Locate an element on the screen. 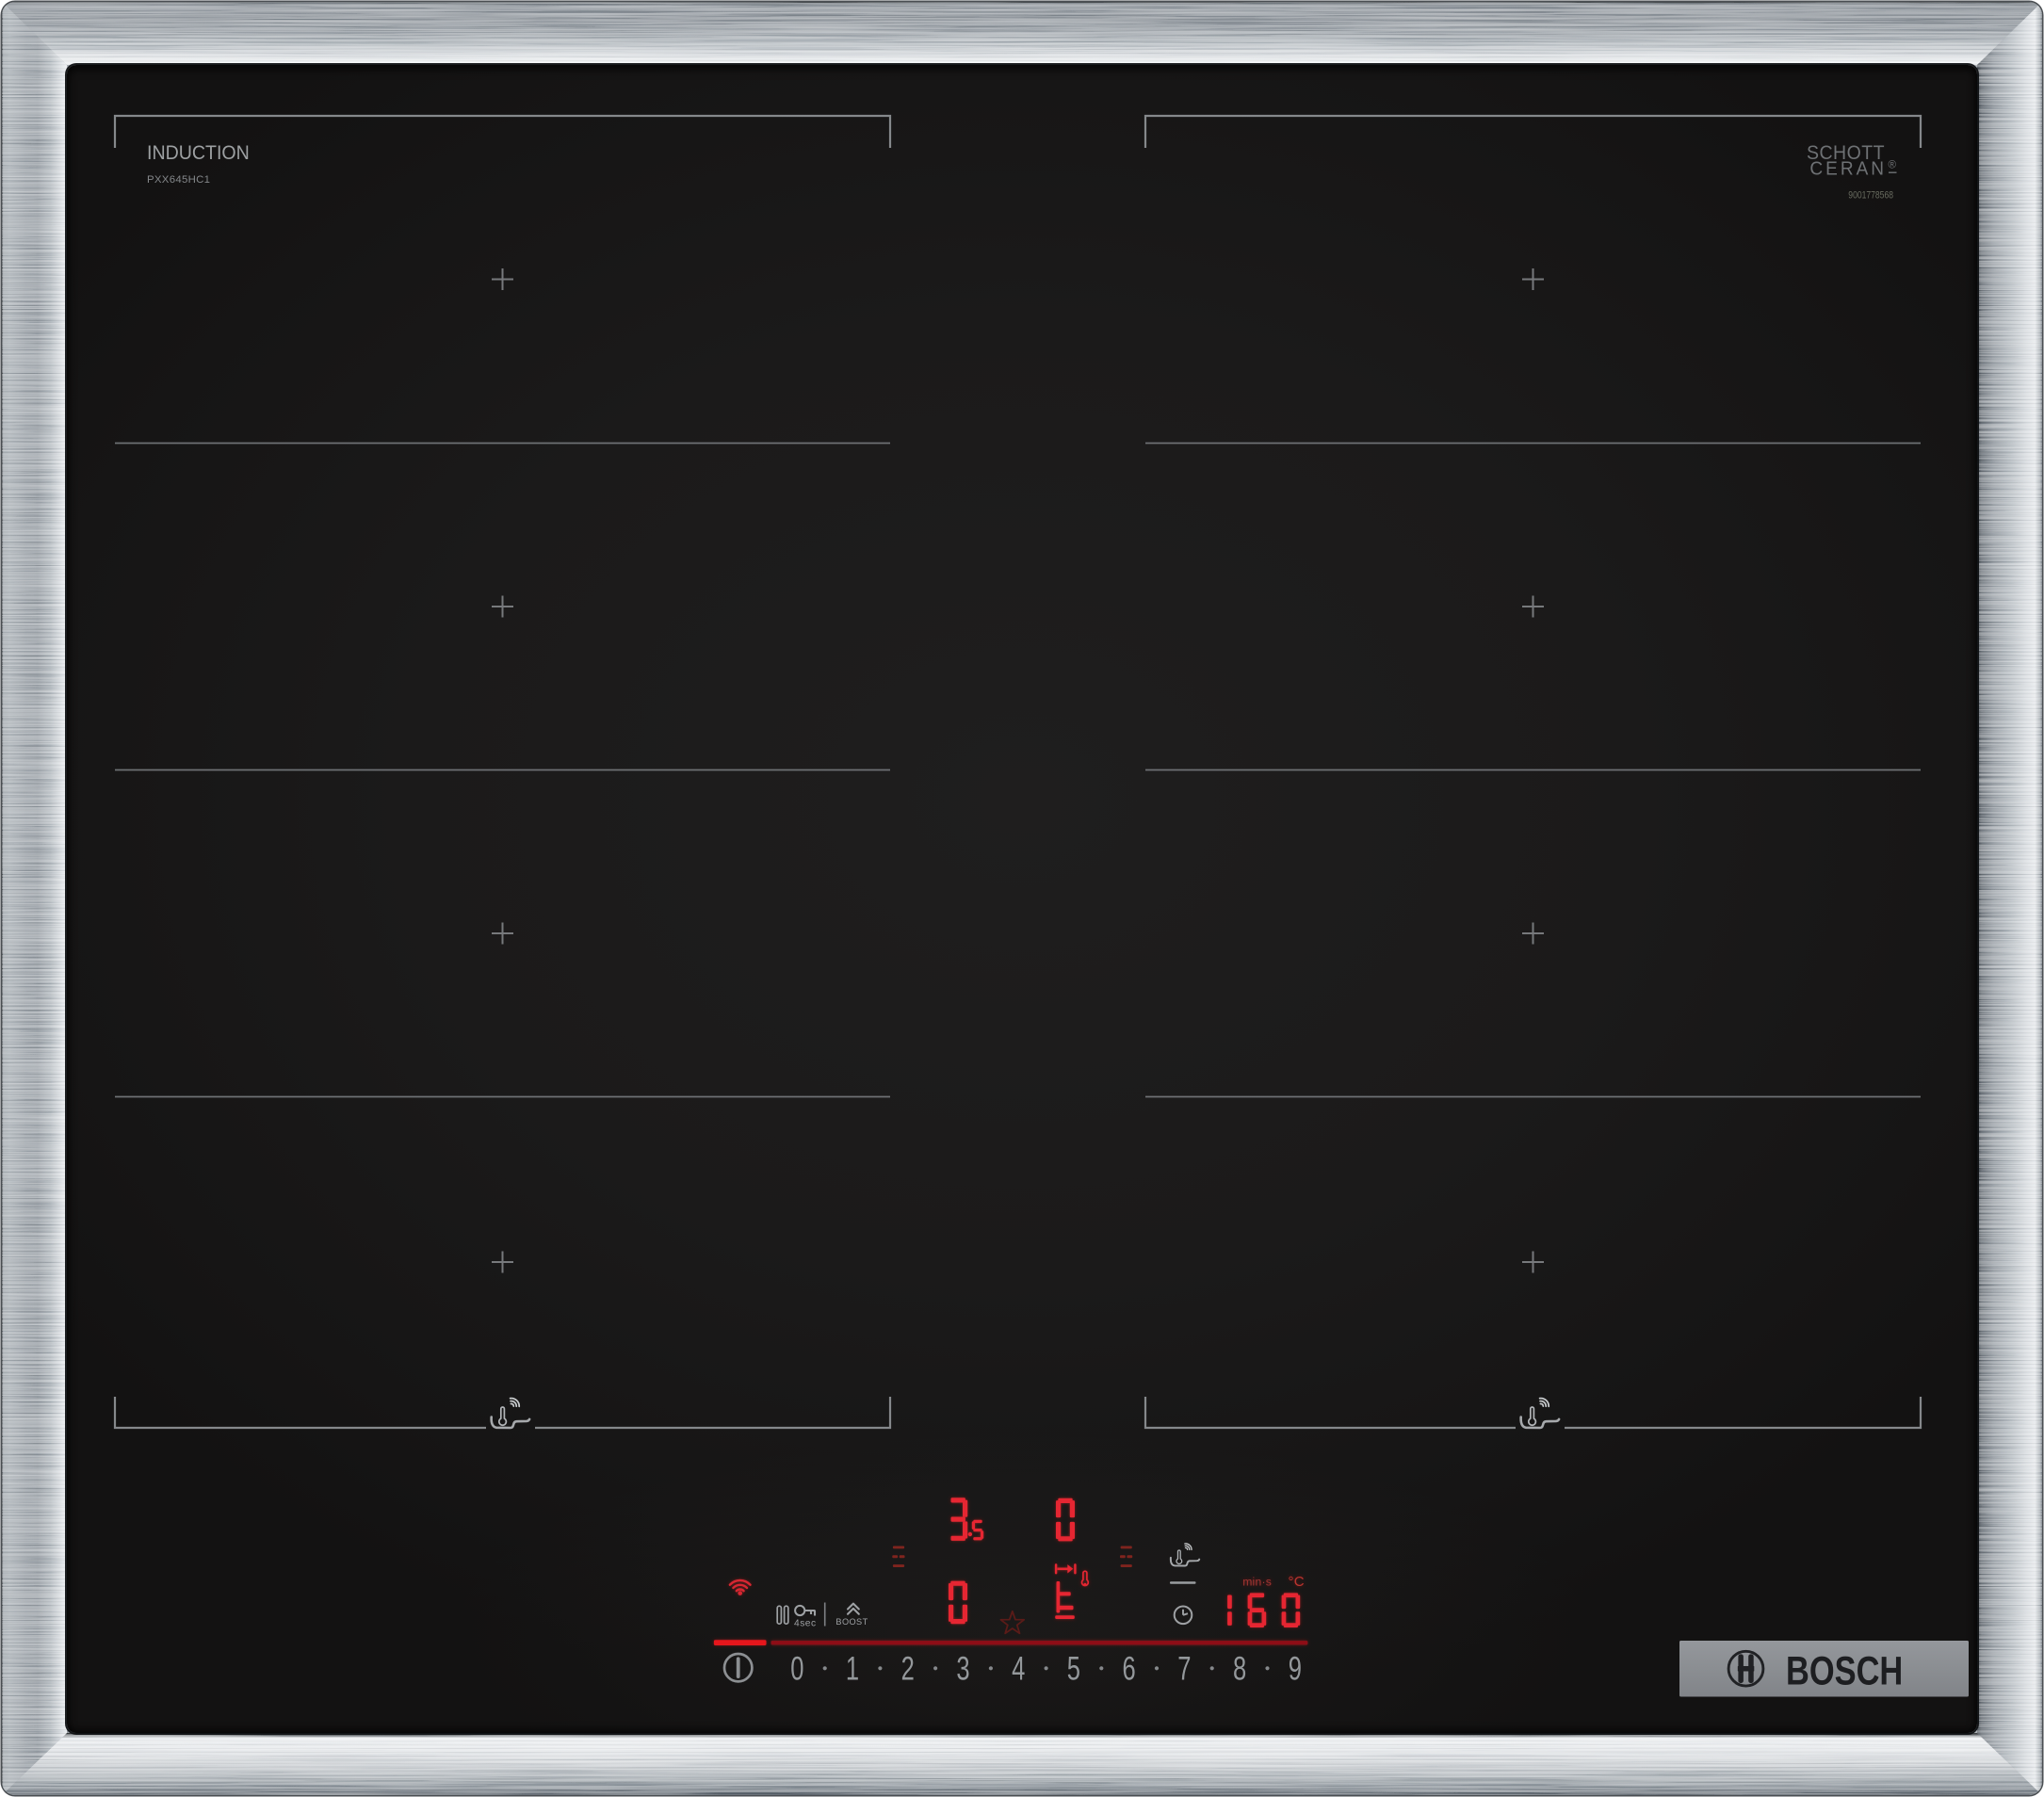 This screenshot has width=2044, height=1797. svg-text: 4sec is located at coordinates (805, 1624).